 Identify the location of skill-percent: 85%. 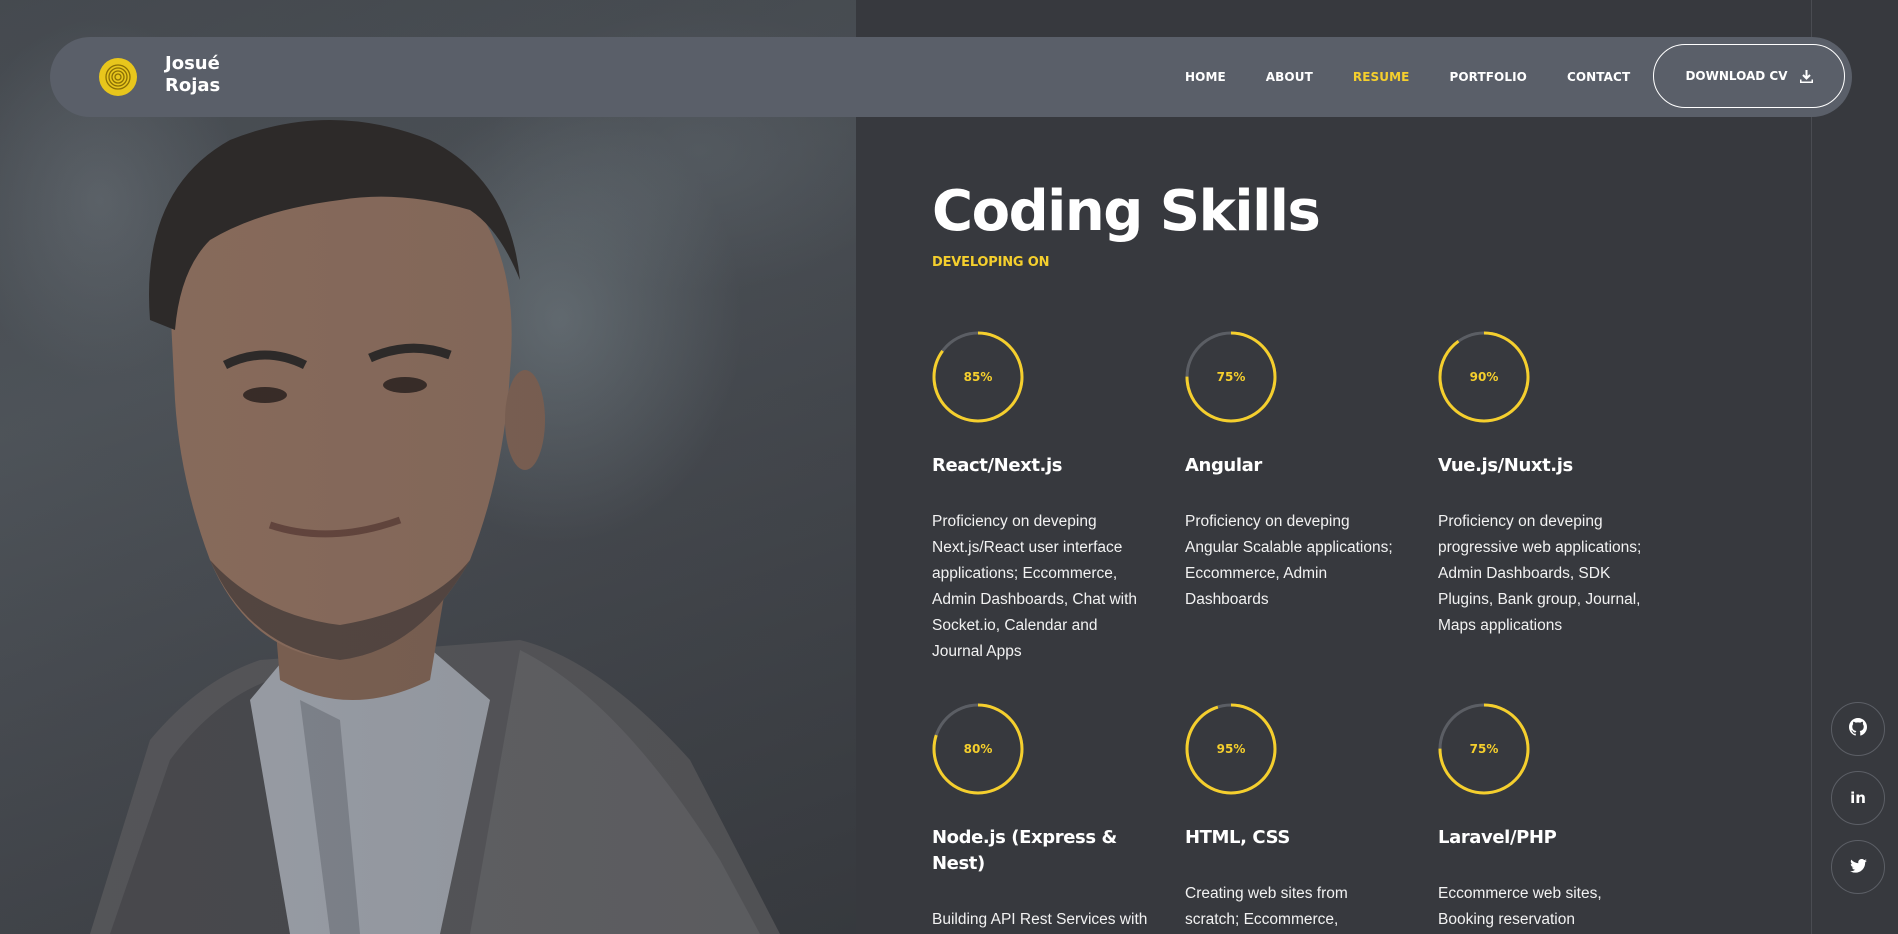
(978, 377).